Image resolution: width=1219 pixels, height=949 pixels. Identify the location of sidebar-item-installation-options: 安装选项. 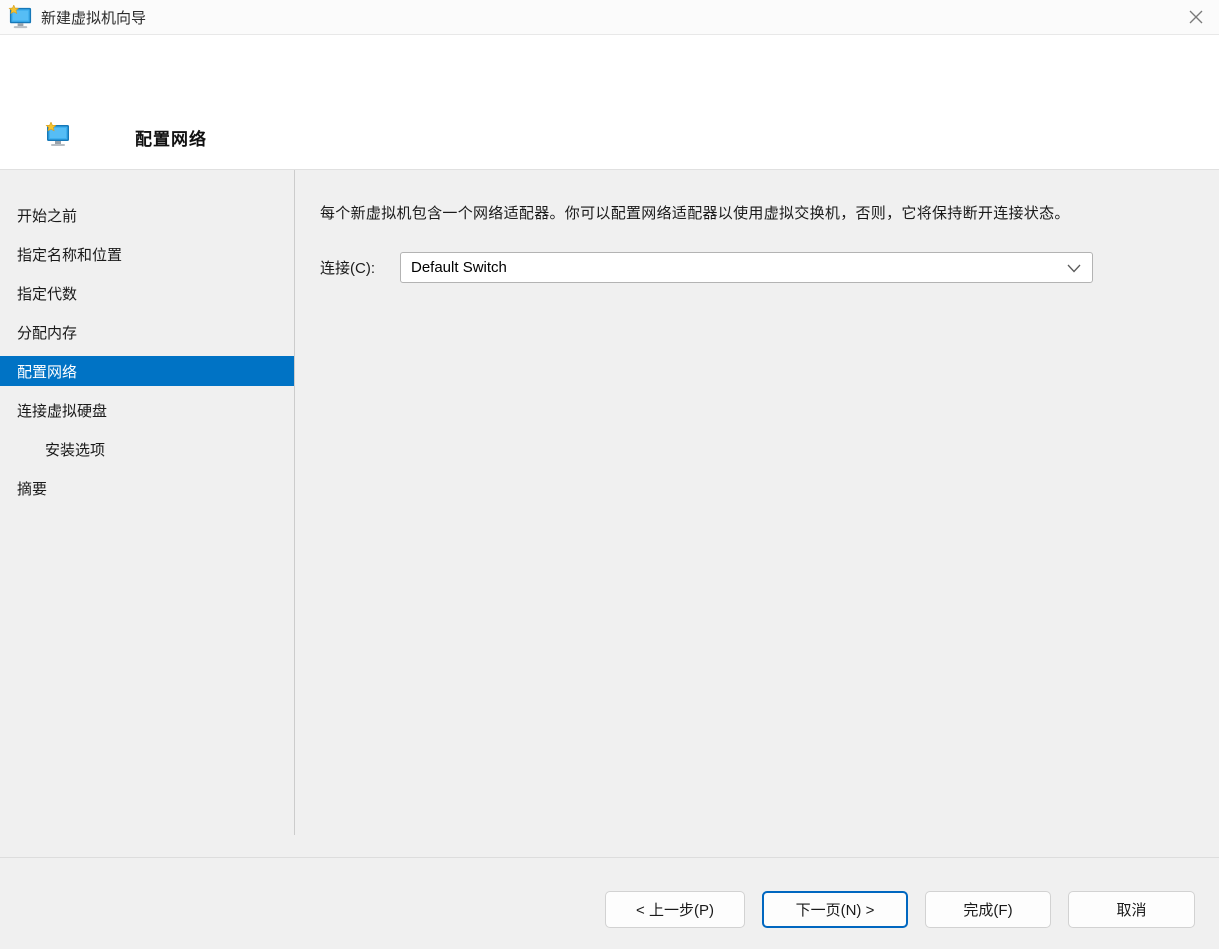
(147, 449).